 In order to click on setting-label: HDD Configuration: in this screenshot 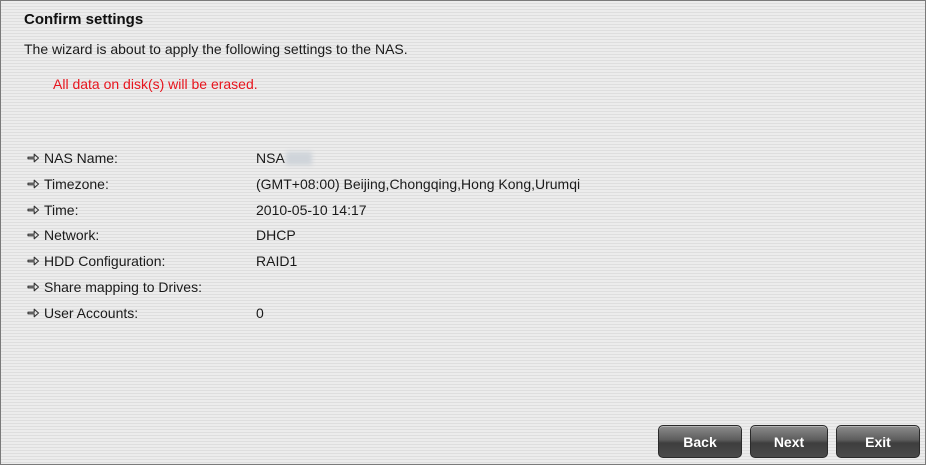, I will do `click(105, 261)`.